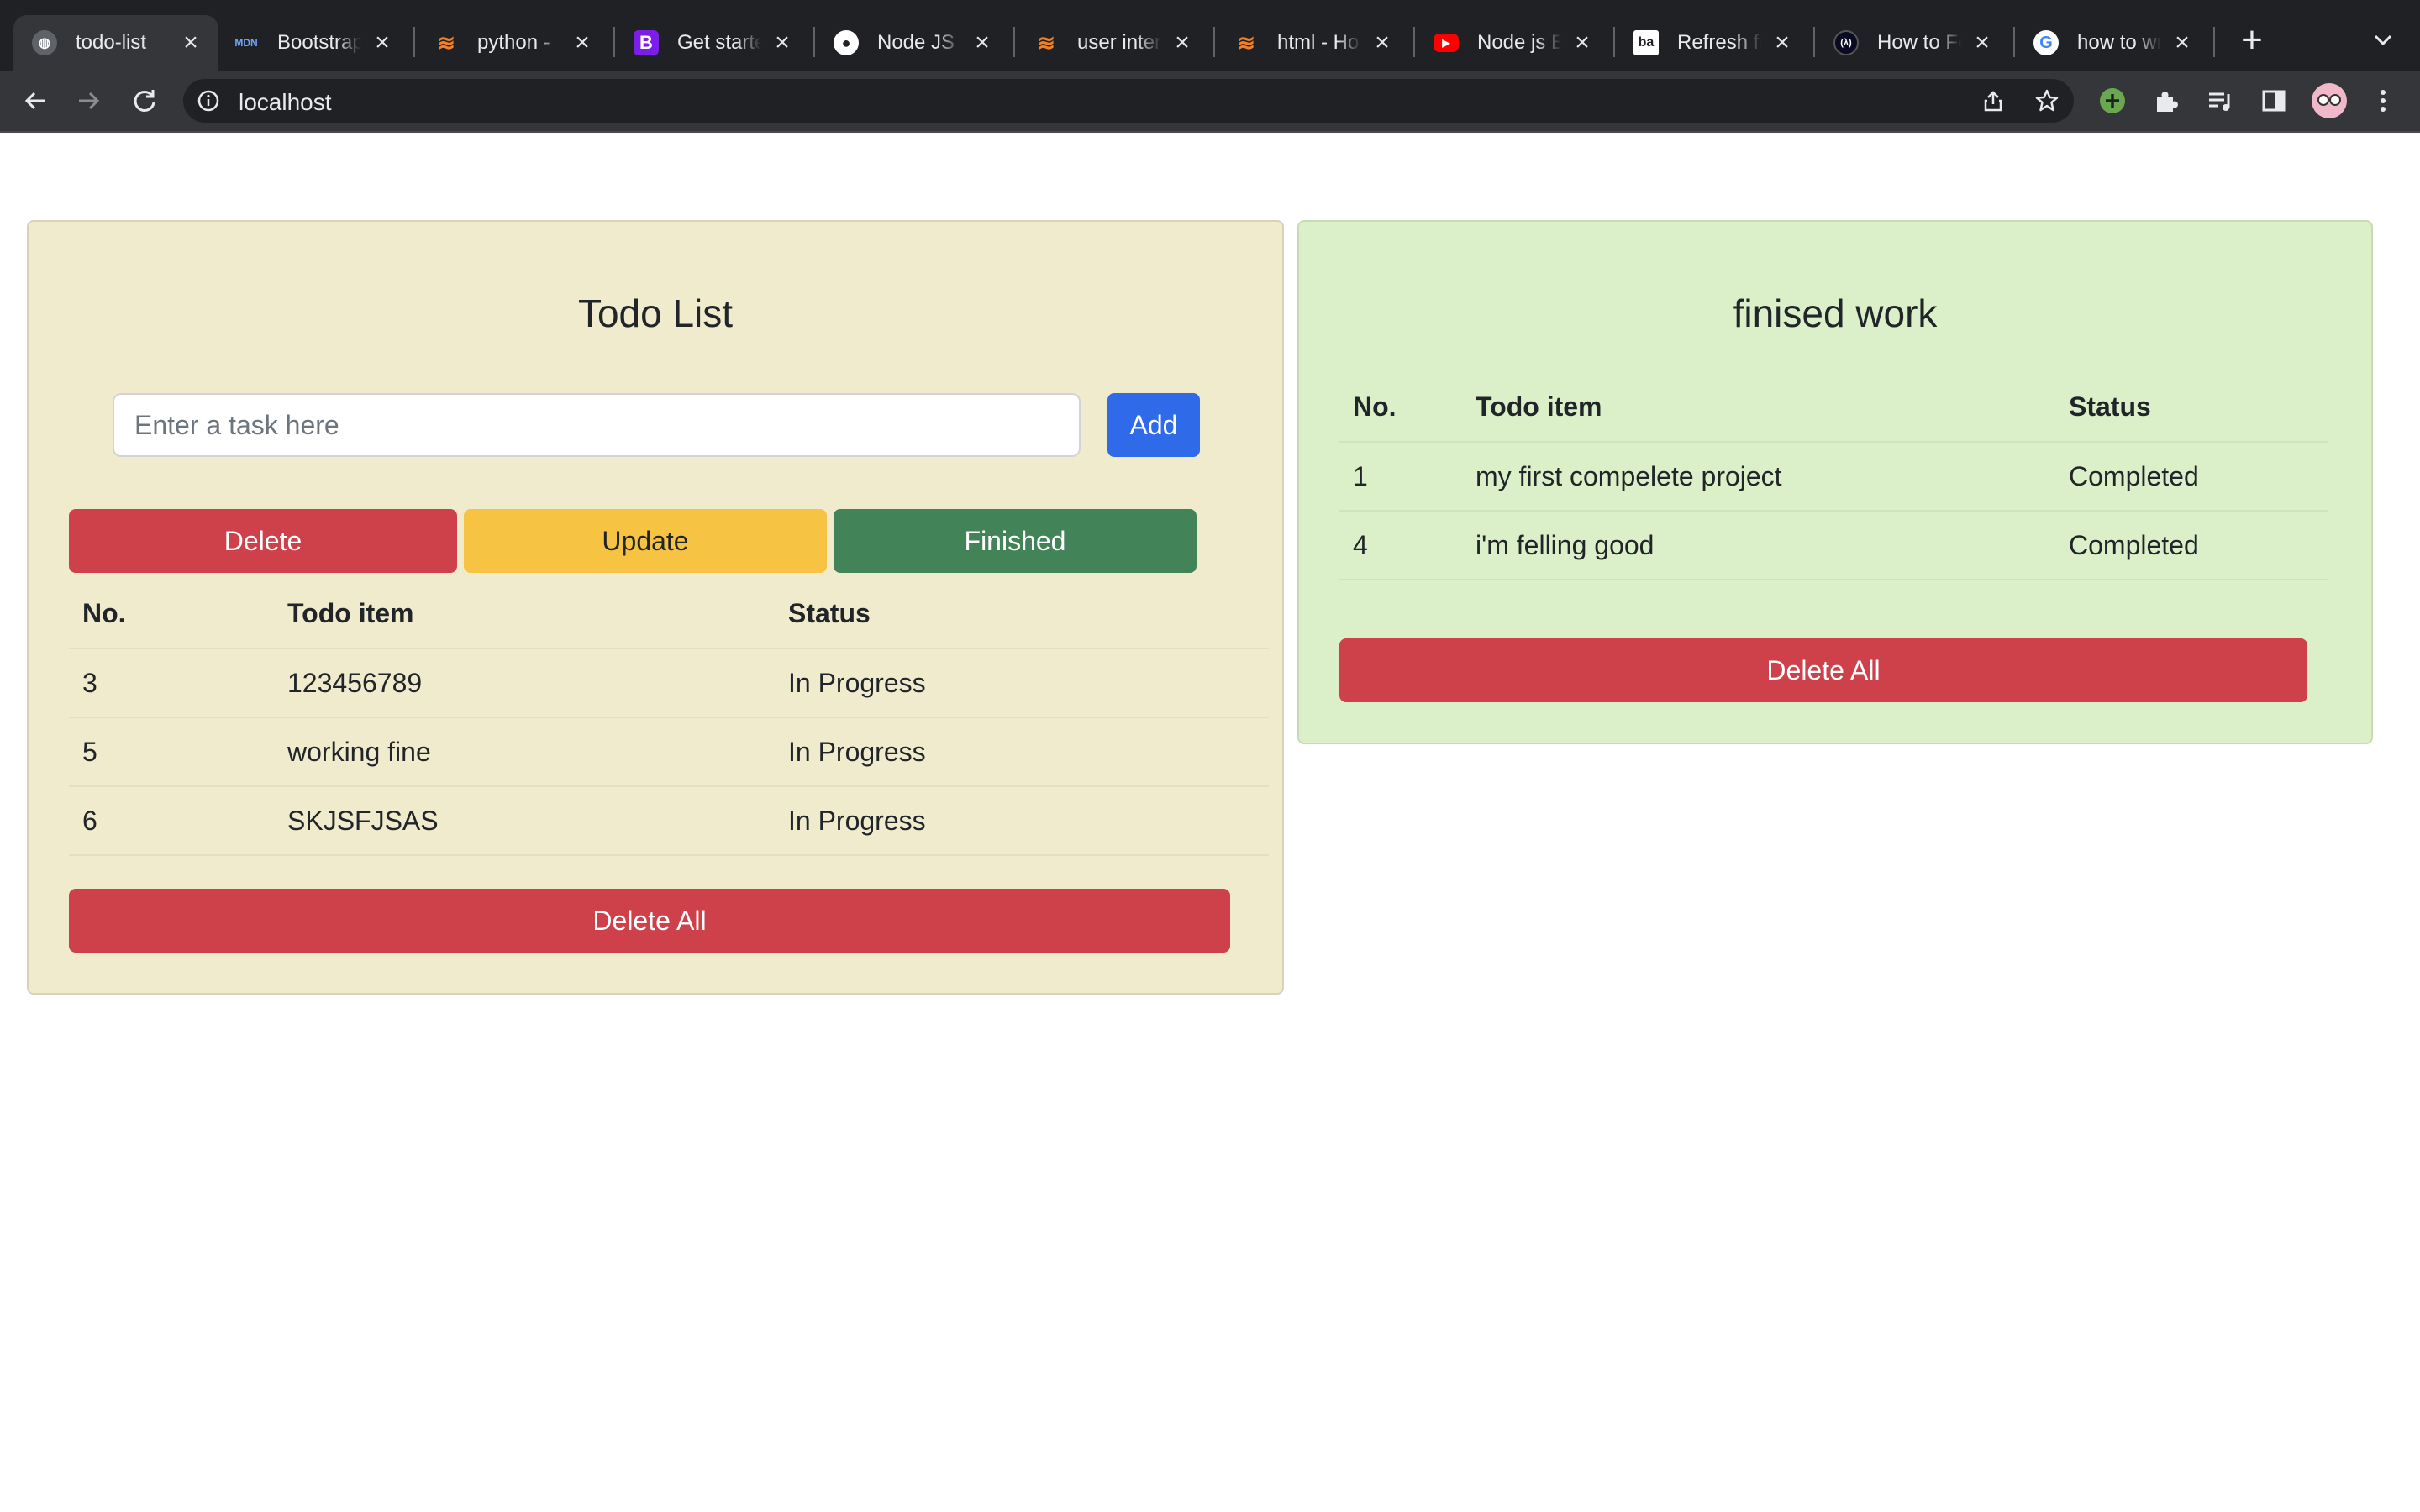 This screenshot has height=1512, width=2420. I want to click on row-item: i'm felling good, so click(1758, 545).